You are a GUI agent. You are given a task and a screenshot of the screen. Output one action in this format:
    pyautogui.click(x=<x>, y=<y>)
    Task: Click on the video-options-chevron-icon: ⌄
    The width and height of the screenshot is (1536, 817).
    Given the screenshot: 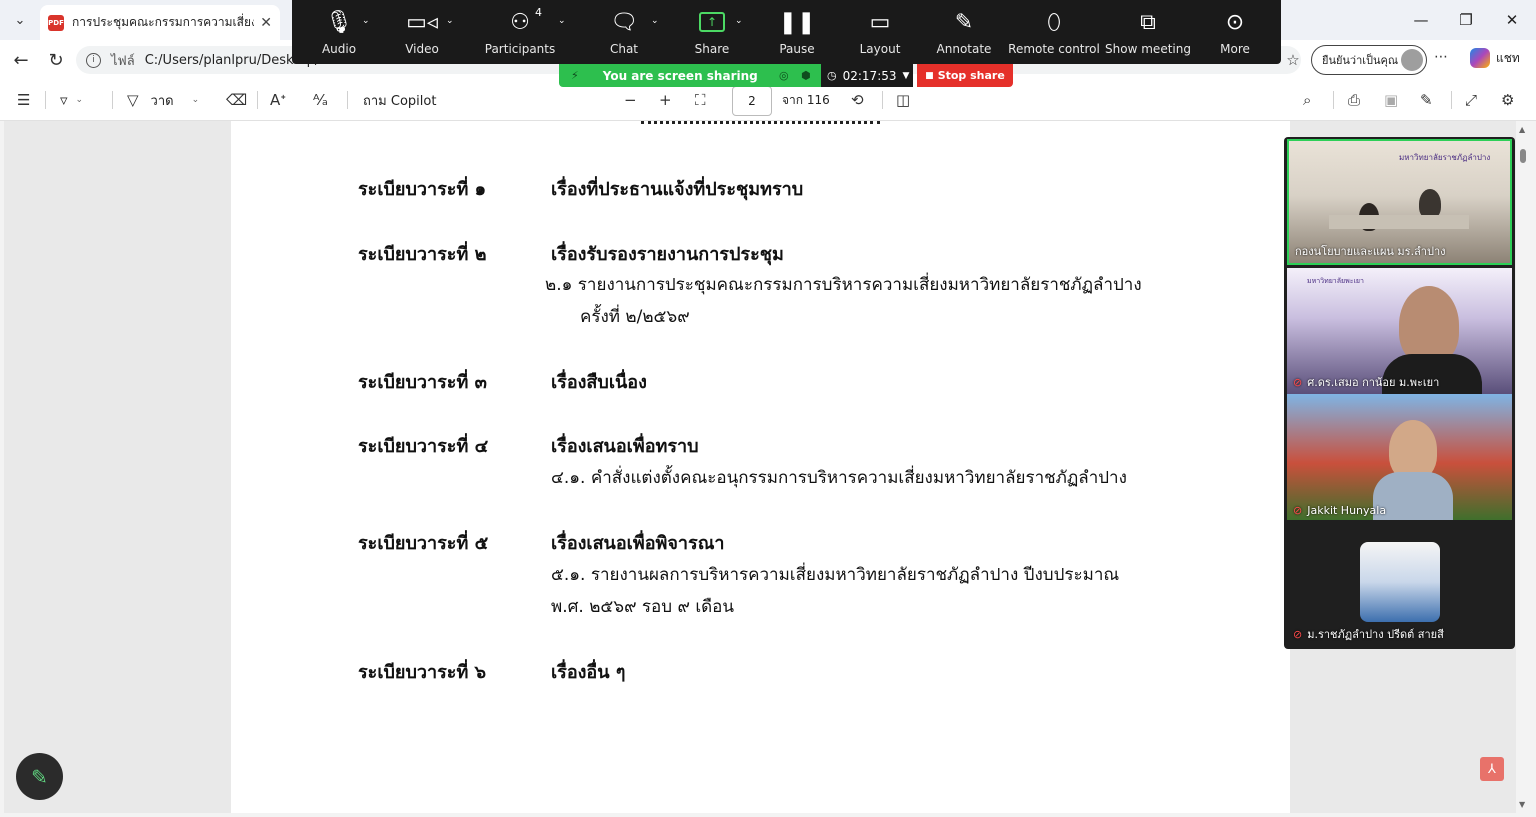 What is the action you would take?
    pyautogui.click(x=450, y=21)
    